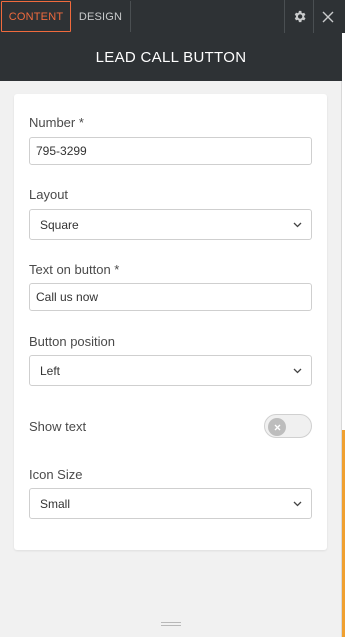 This screenshot has height=637, width=345. Describe the element at coordinates (58, 426) in the screenshot. I see `show-text-label: Show text` at that location.